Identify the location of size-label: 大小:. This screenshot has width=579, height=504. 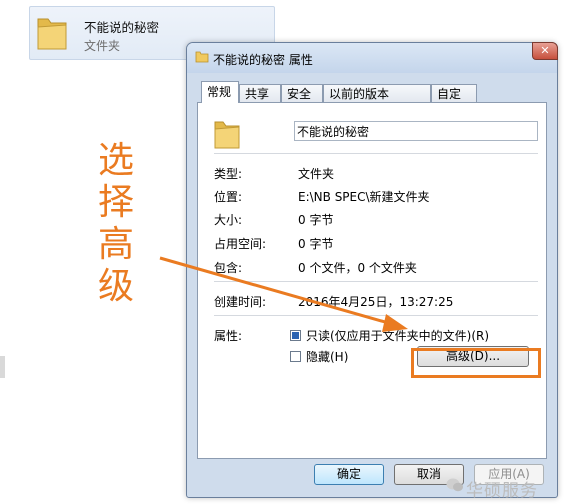
(228, 220).